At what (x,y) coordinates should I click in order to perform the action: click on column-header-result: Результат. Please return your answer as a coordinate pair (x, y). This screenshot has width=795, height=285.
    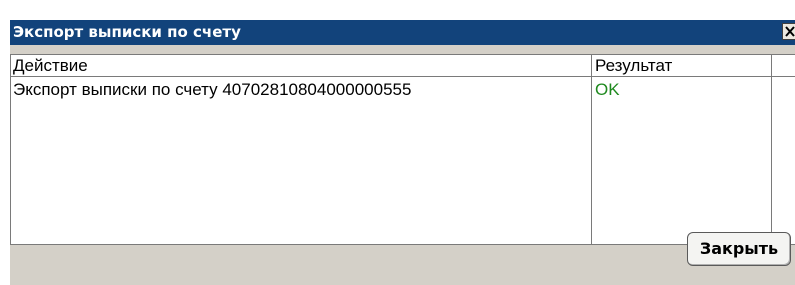
    Looking at the image, I should click on (633, 65).